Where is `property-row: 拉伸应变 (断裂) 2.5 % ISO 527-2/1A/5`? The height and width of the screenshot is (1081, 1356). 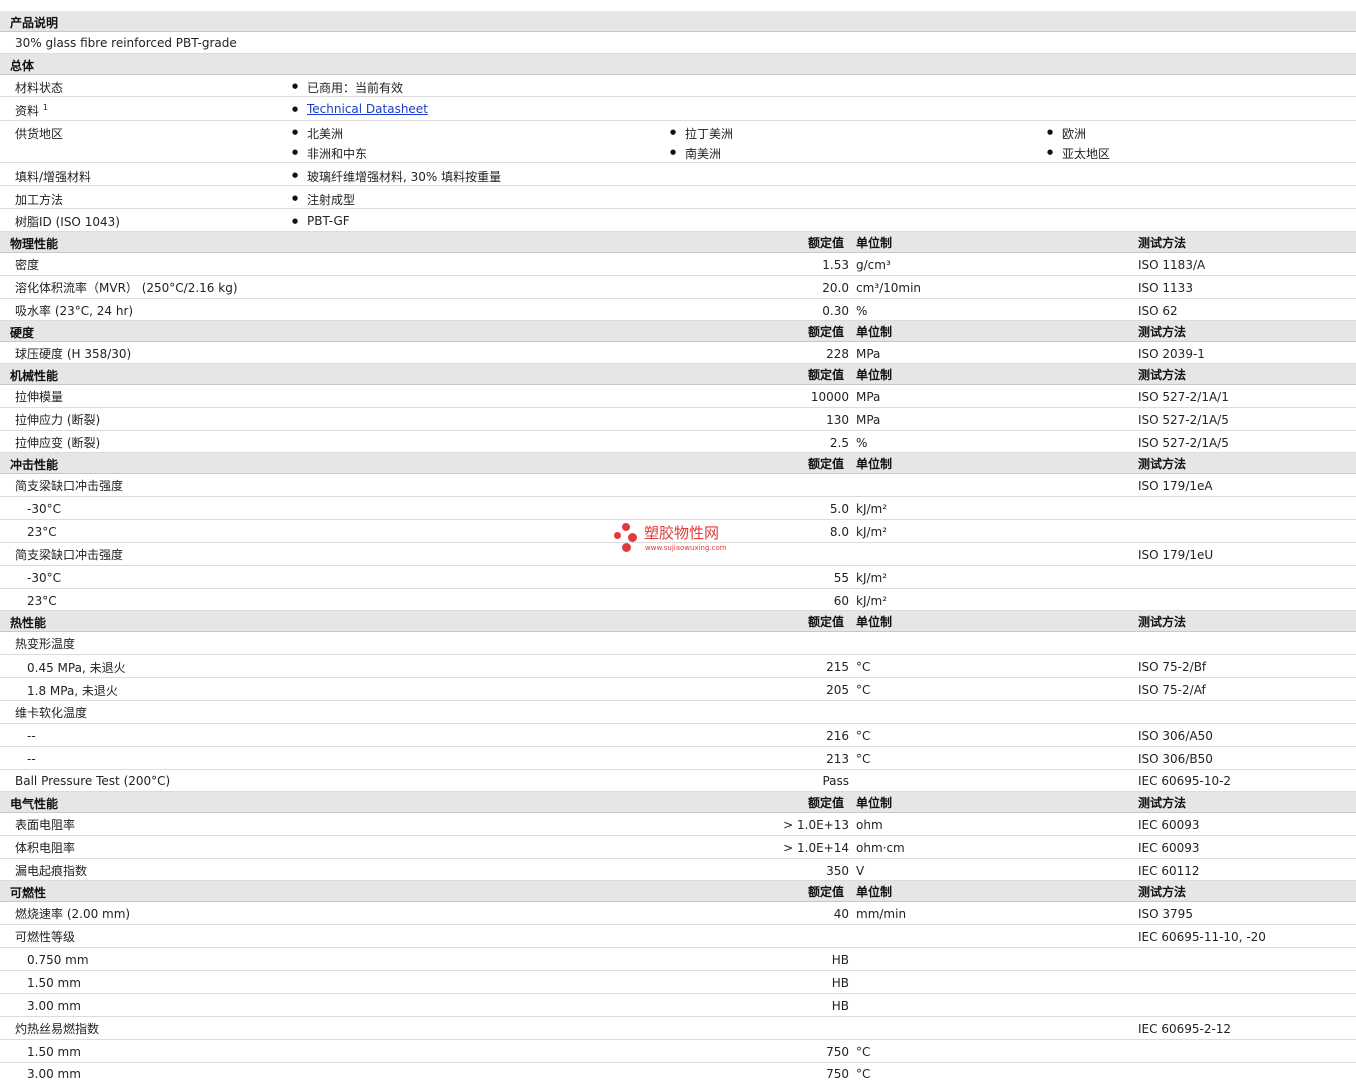 property-row: 拉伸应变 (断裂) 2.5 % ISO 527-2/1A/5 is located at coordinates (678, 442).